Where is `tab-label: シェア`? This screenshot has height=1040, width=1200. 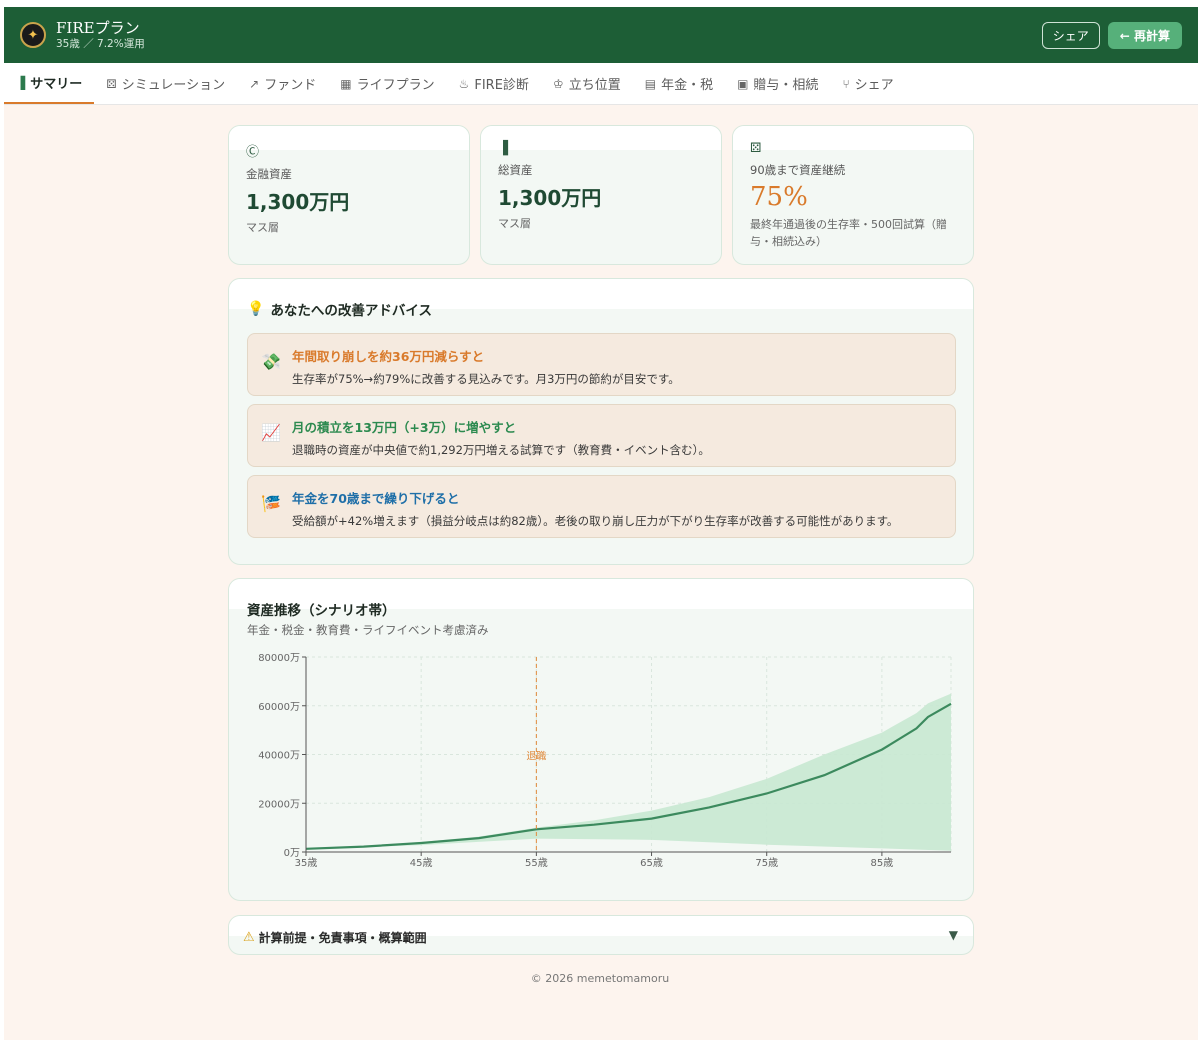
tab-label: シェア is located at coordinates (874, 85).